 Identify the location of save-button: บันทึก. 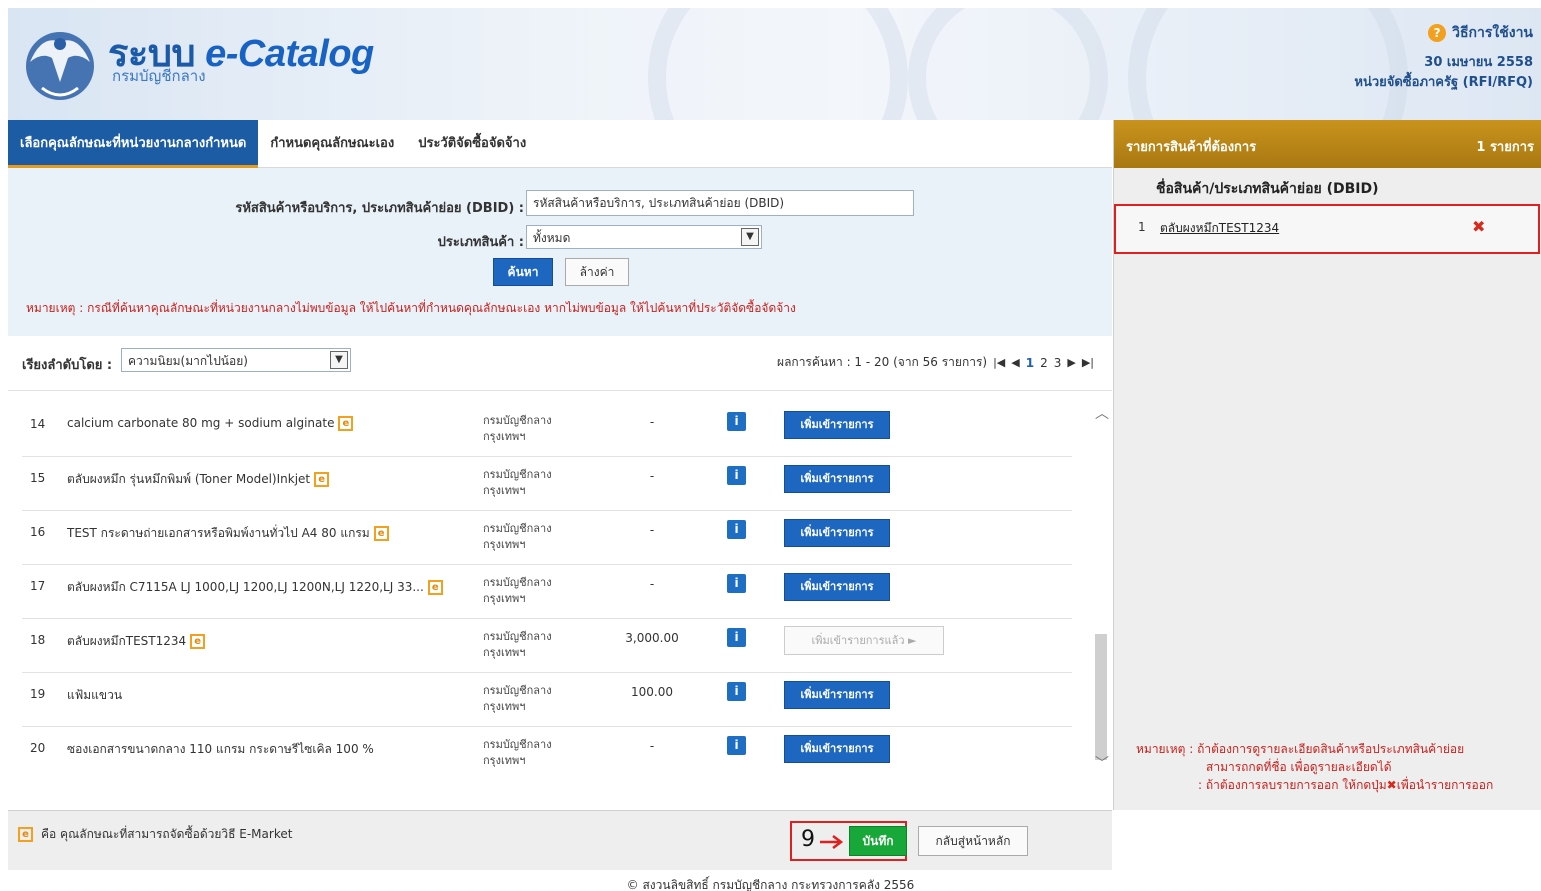
(878, 841).